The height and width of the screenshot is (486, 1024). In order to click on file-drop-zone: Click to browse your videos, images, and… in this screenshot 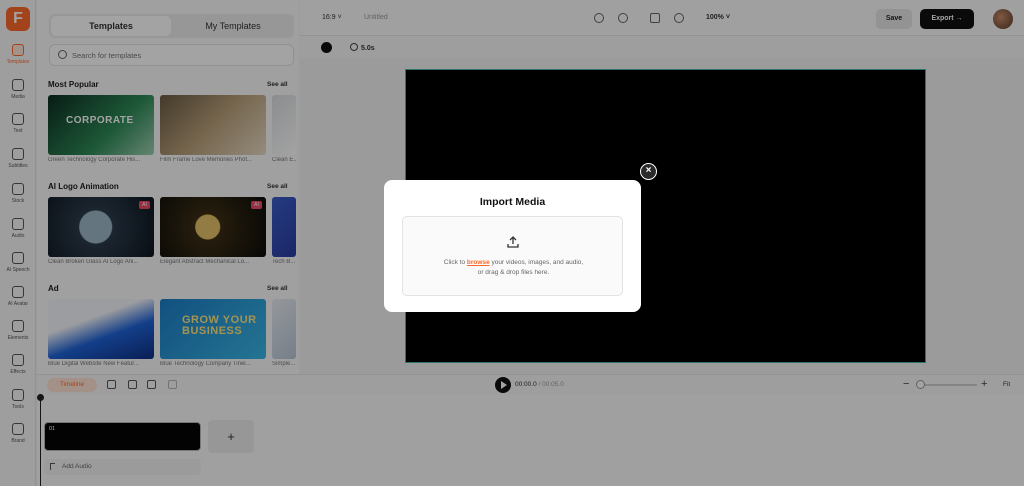, I will do `click(512, 256)`.